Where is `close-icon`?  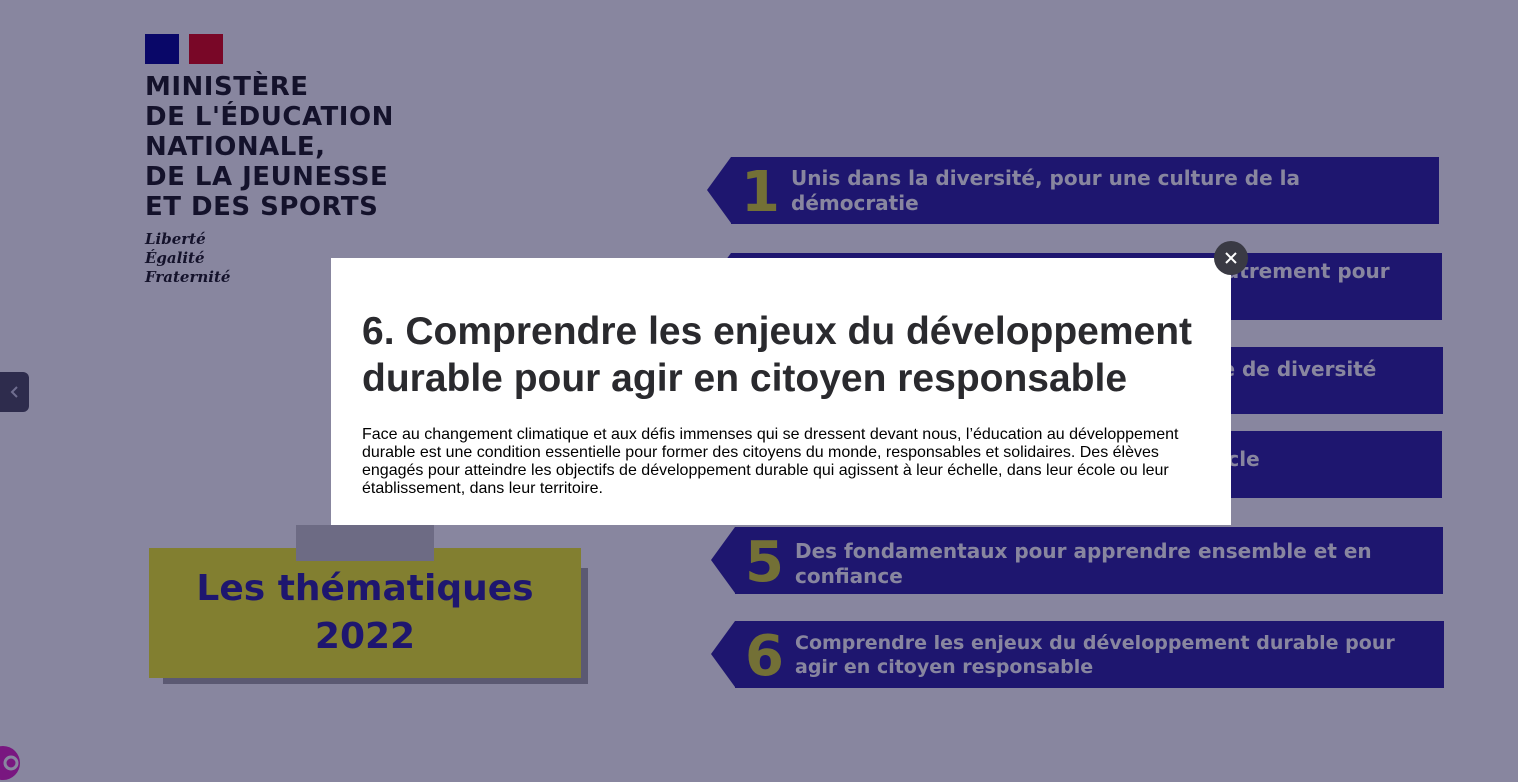
close-icon is located at coordinates (1231, 258).